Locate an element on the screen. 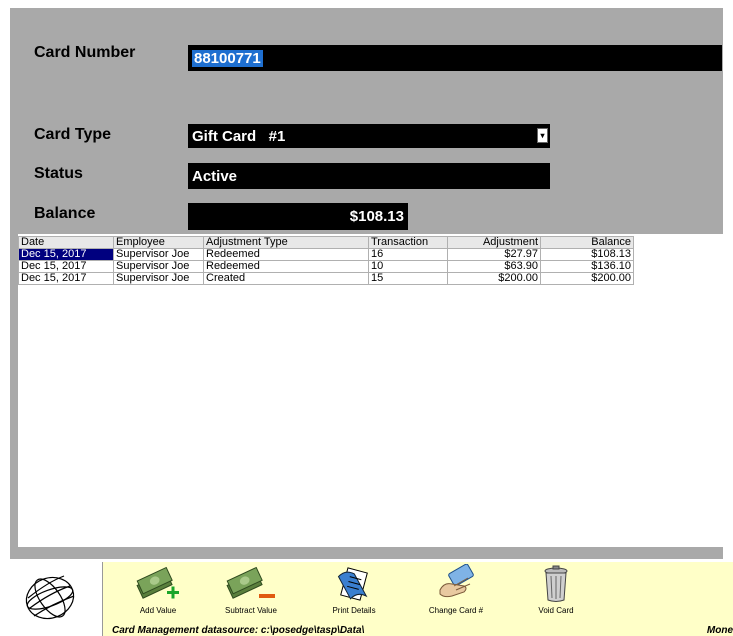  panel-bottom-strip is located at coordinates (366, 553).